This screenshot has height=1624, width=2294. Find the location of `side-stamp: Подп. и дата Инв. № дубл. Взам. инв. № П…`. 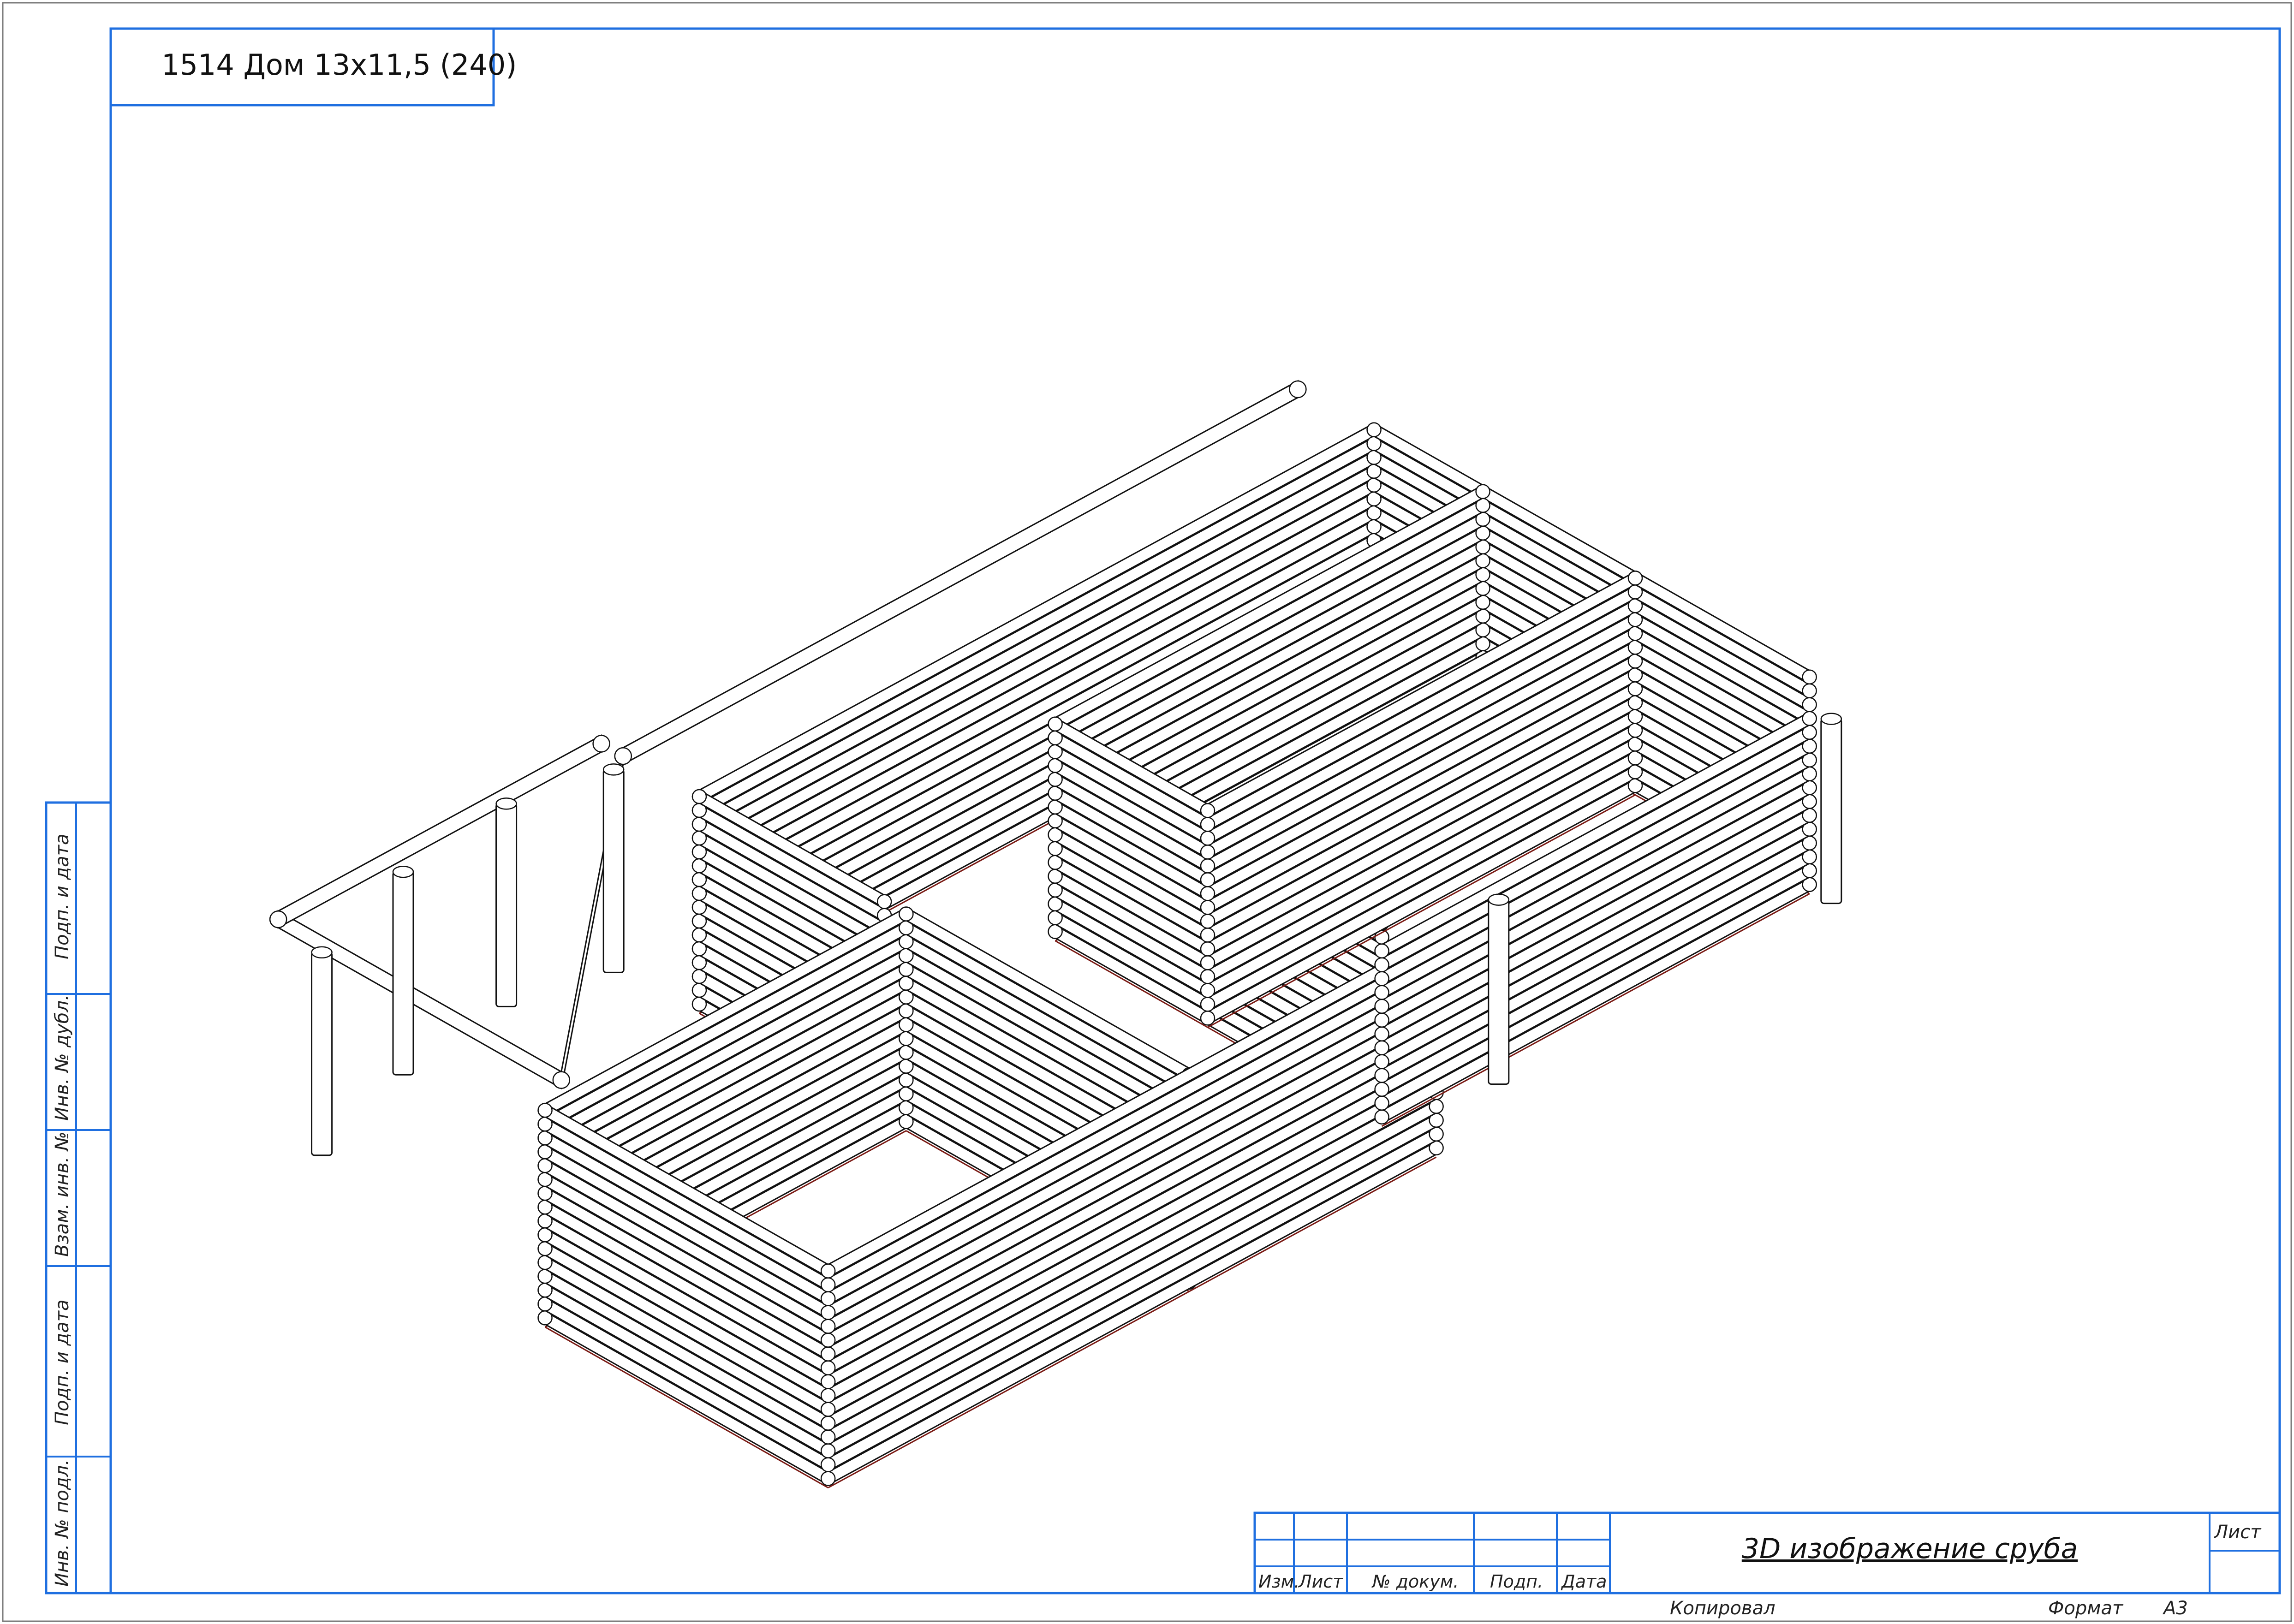

side-stamp: Подп. и дата Инв. № дубл. Взам. инв. № П… is located at coordinates (79, 1197).